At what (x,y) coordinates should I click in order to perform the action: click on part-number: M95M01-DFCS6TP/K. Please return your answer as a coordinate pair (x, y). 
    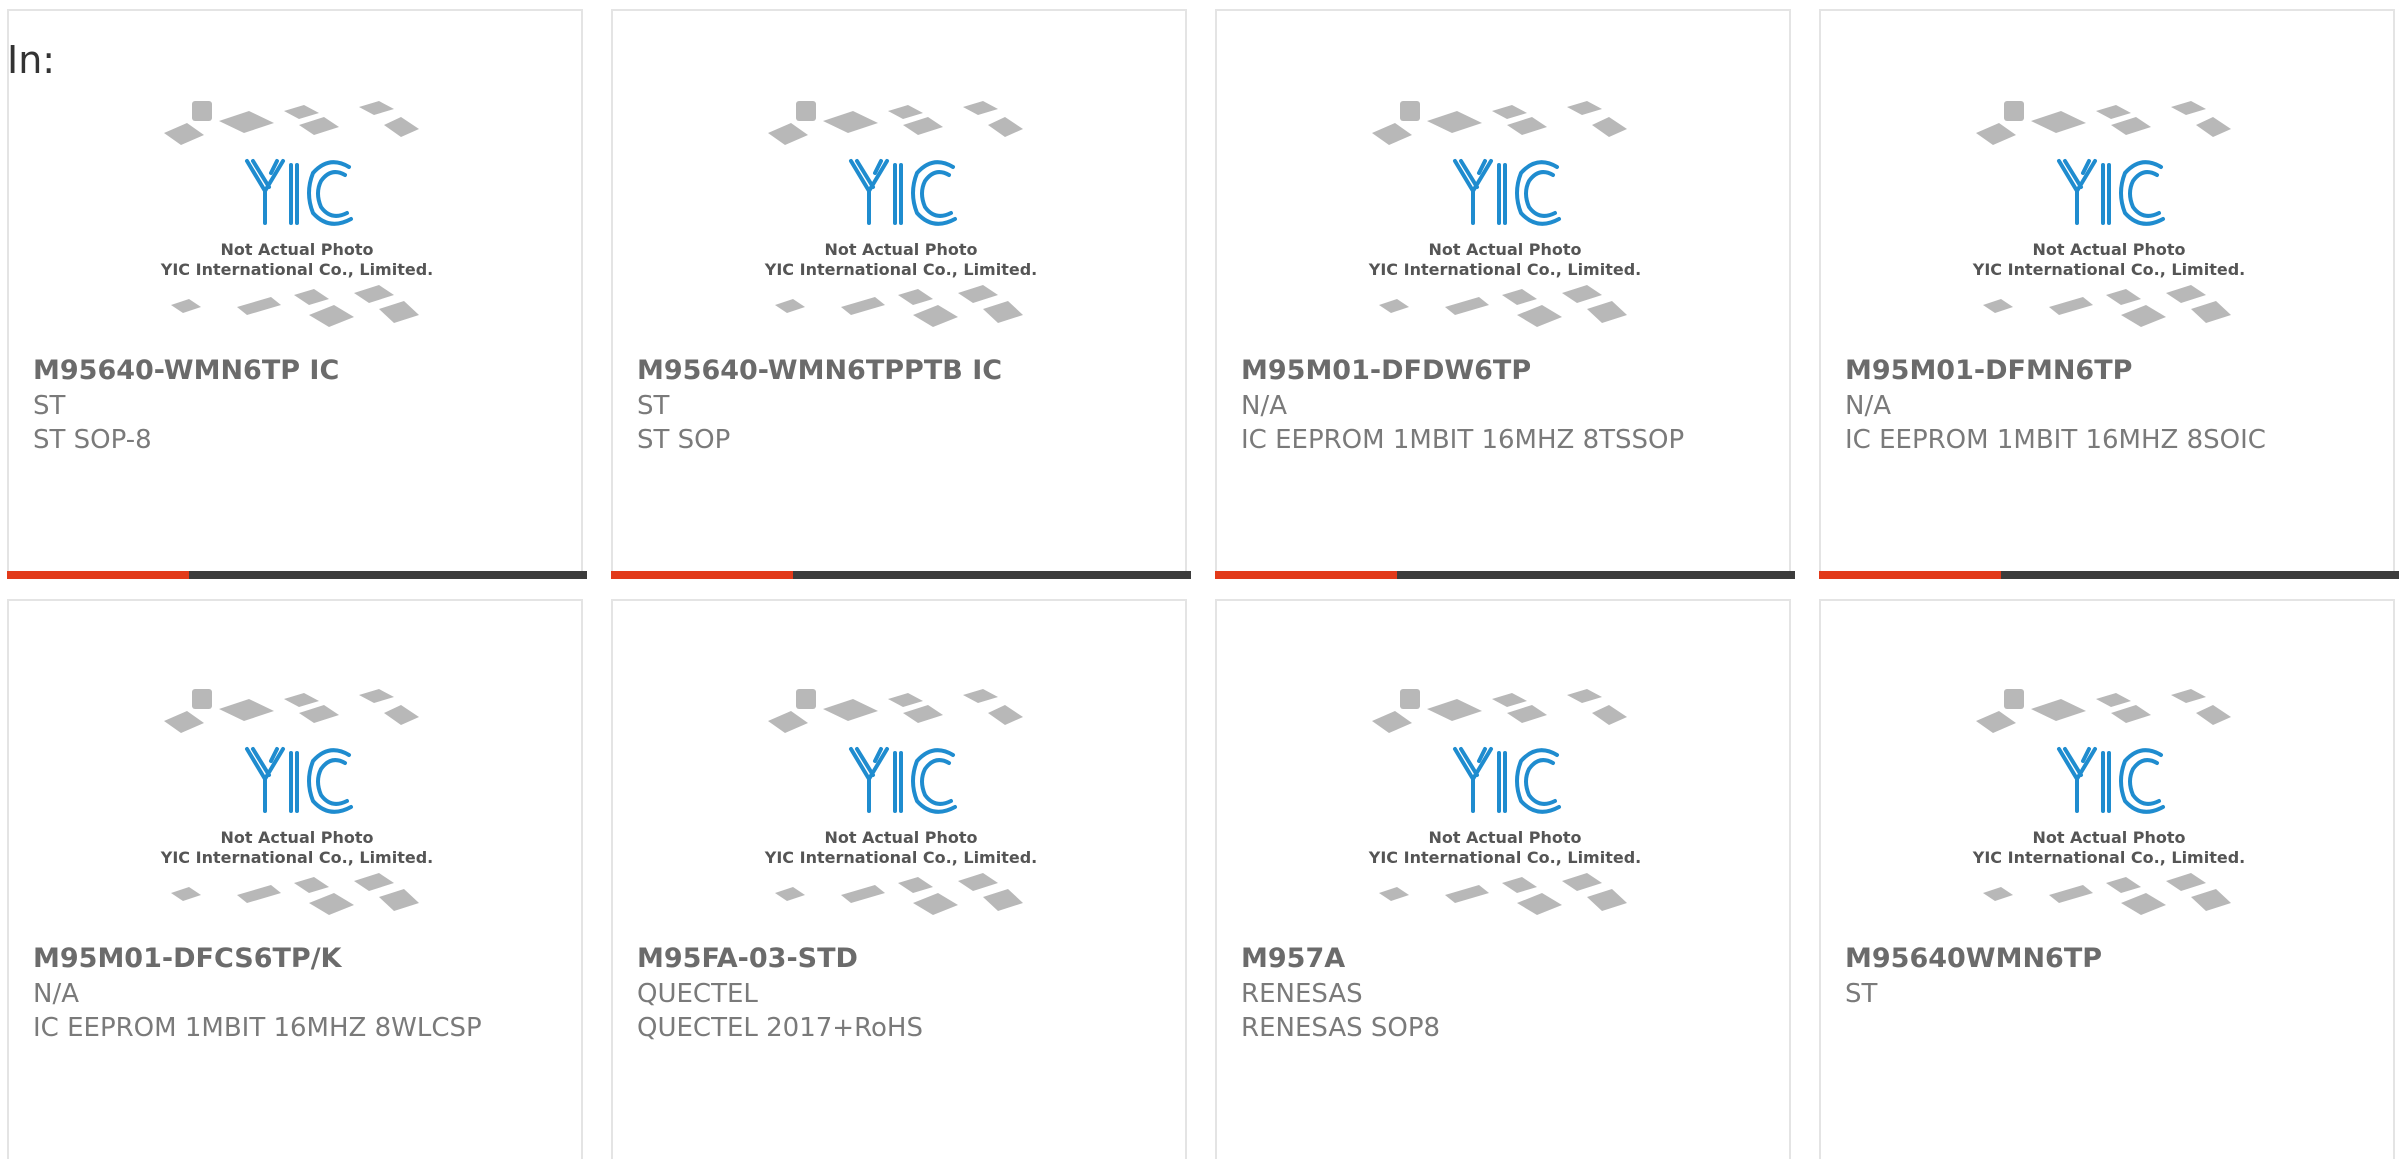
    Looking at the image, I should click on (187, 958).